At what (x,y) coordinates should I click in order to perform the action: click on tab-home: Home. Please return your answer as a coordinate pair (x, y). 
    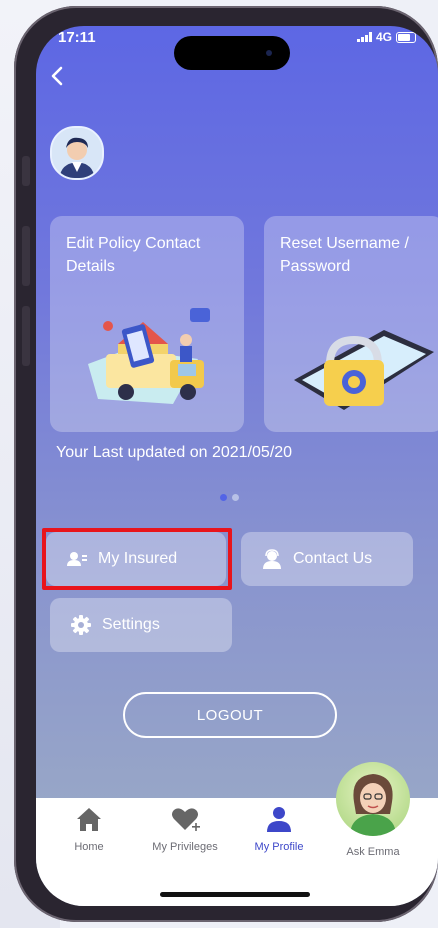
    Looking at the image, I should click on (89, 828).